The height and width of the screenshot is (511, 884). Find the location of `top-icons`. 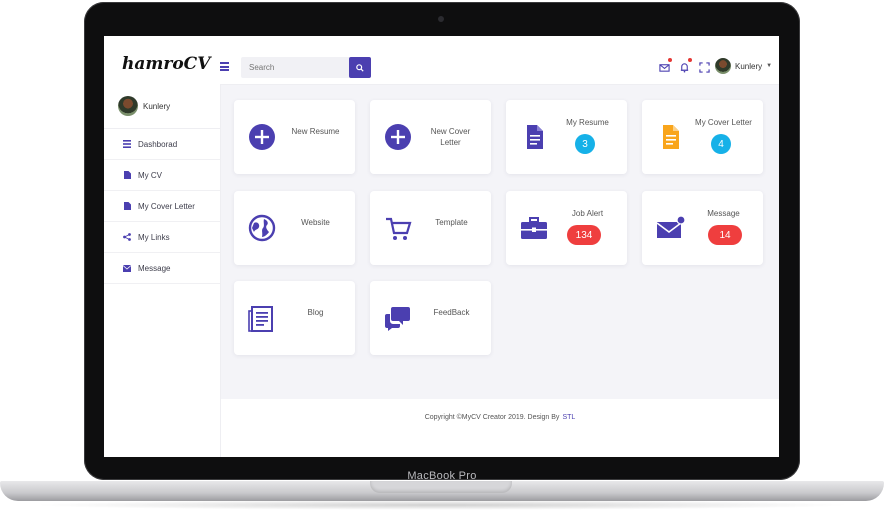

top-icons is located at coordinates (684, 65).